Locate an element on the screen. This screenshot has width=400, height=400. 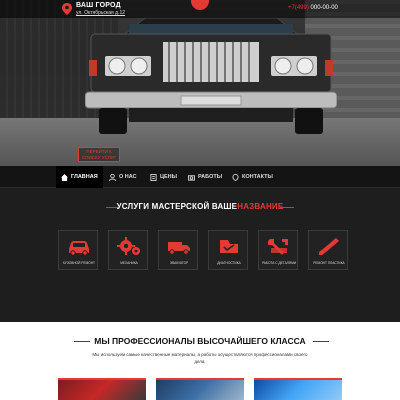
service-tile-plastic-repair: РЕМОНТ ПЛАСТИКА is located at coordinates (328, 250).